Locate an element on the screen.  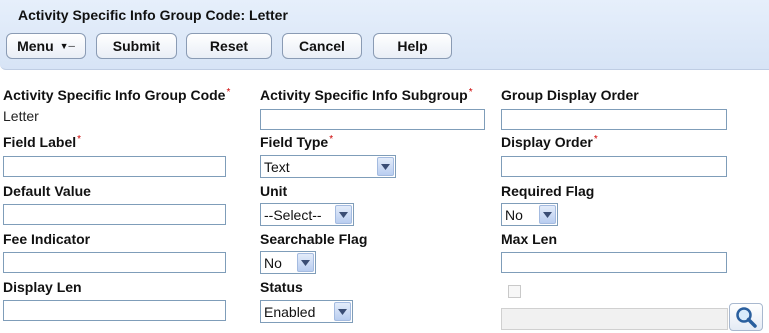
subgroup-input is located at coordinates (372, 119).